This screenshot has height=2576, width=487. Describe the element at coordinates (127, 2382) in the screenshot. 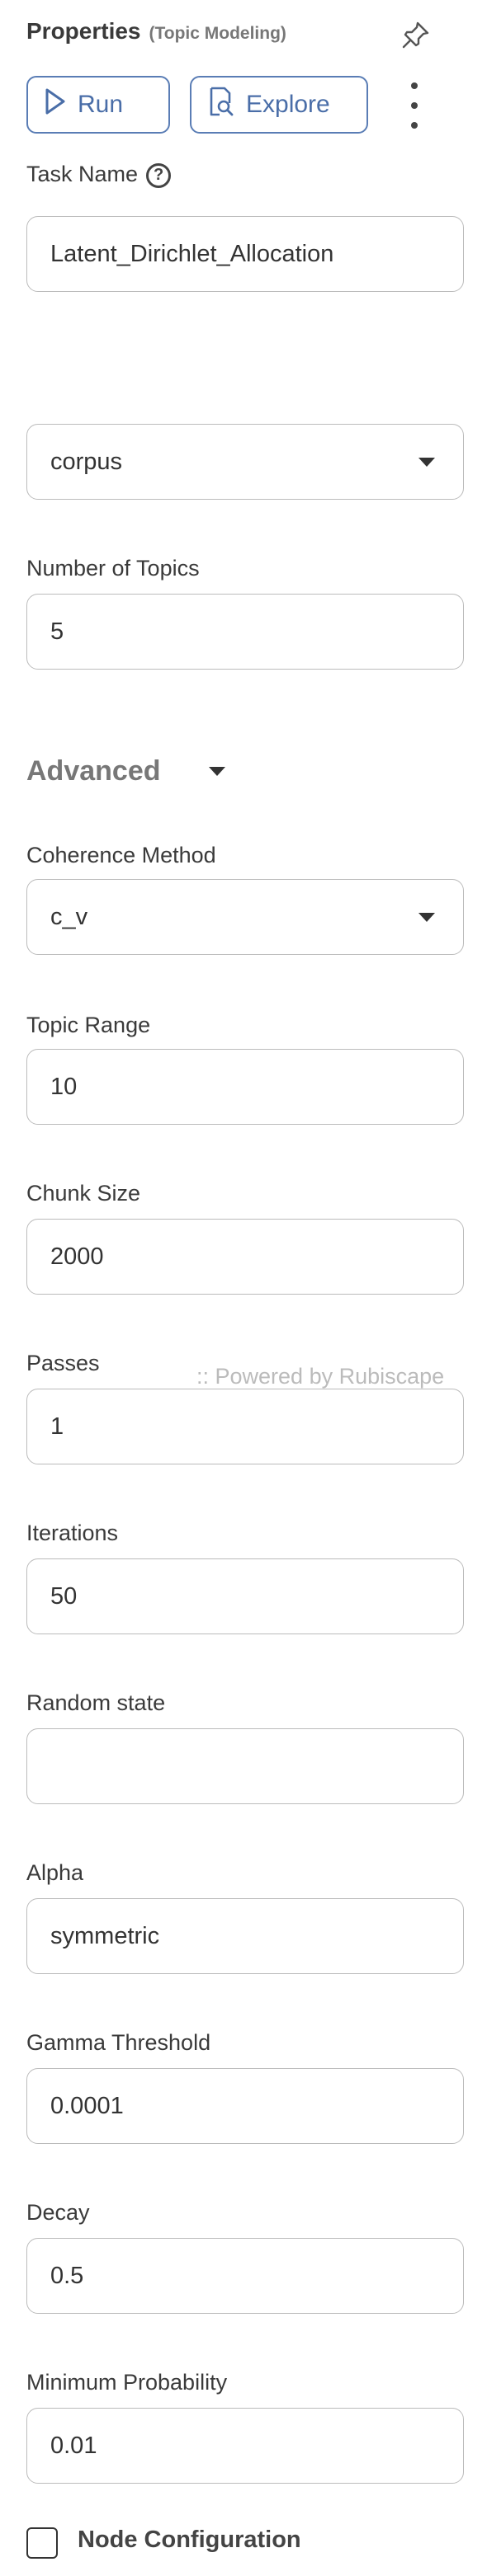

I see `minimum-probability-label: Minimum Probability` at that location.